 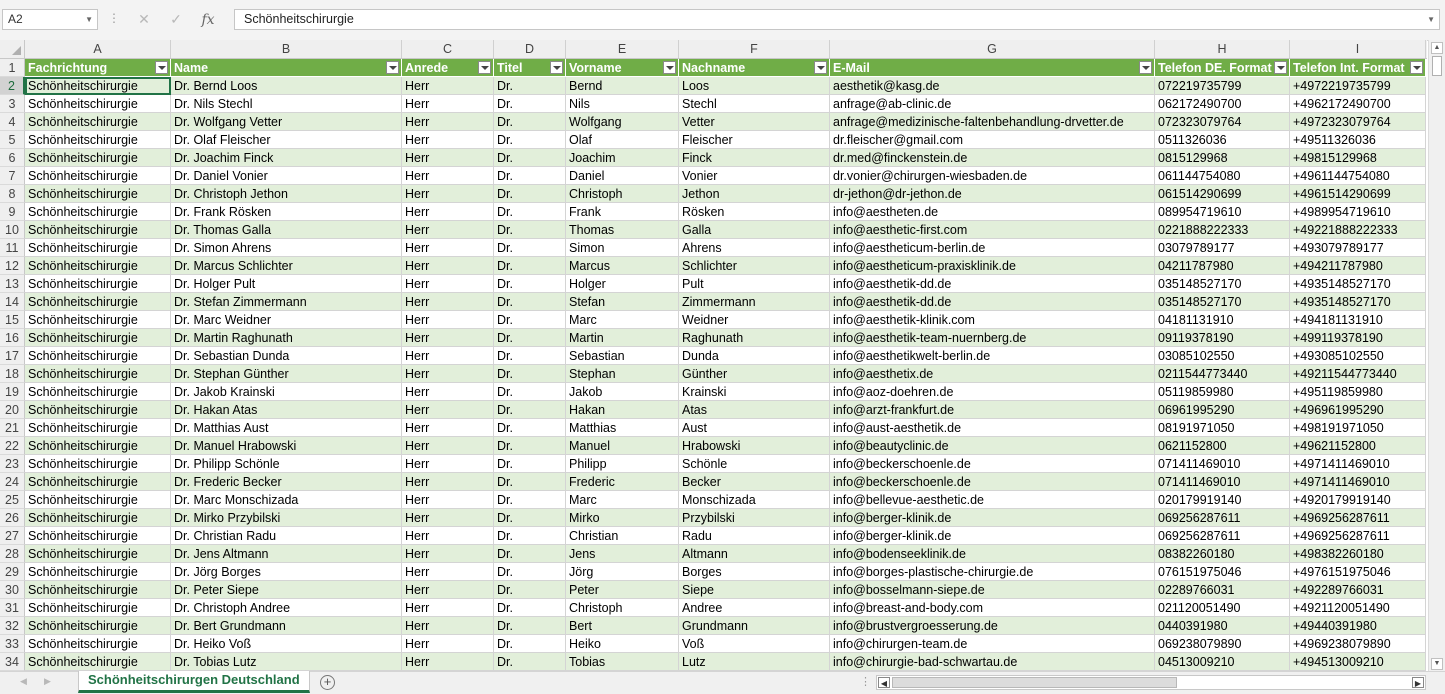 What do you see at coordinates (1222, 590) in the screenshot?
I see `table-cell: 02289766031` at bounding box center [1222, 590].